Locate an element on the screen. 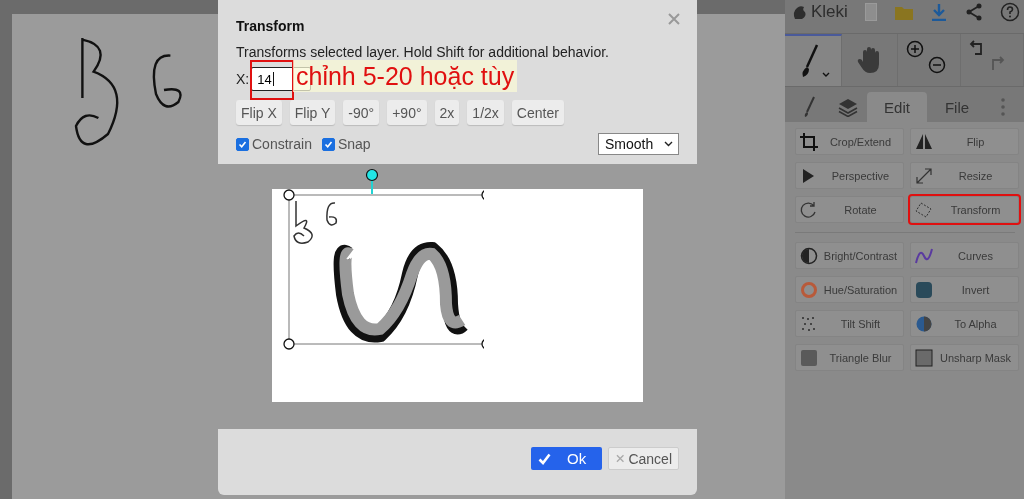 Image resolution: width=1024 pixels, height=499 pixels. tilt-icon is located at coordinates (809, 323).